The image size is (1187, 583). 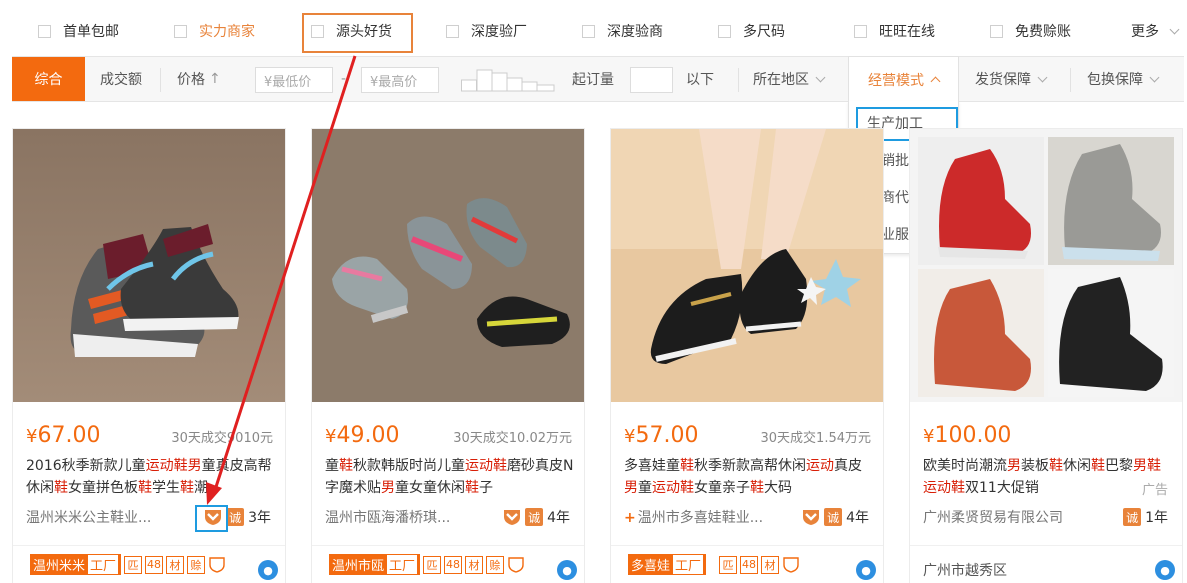 I want to click on filter-strong-merchant: 实力商家, so click(x=214, y=31).